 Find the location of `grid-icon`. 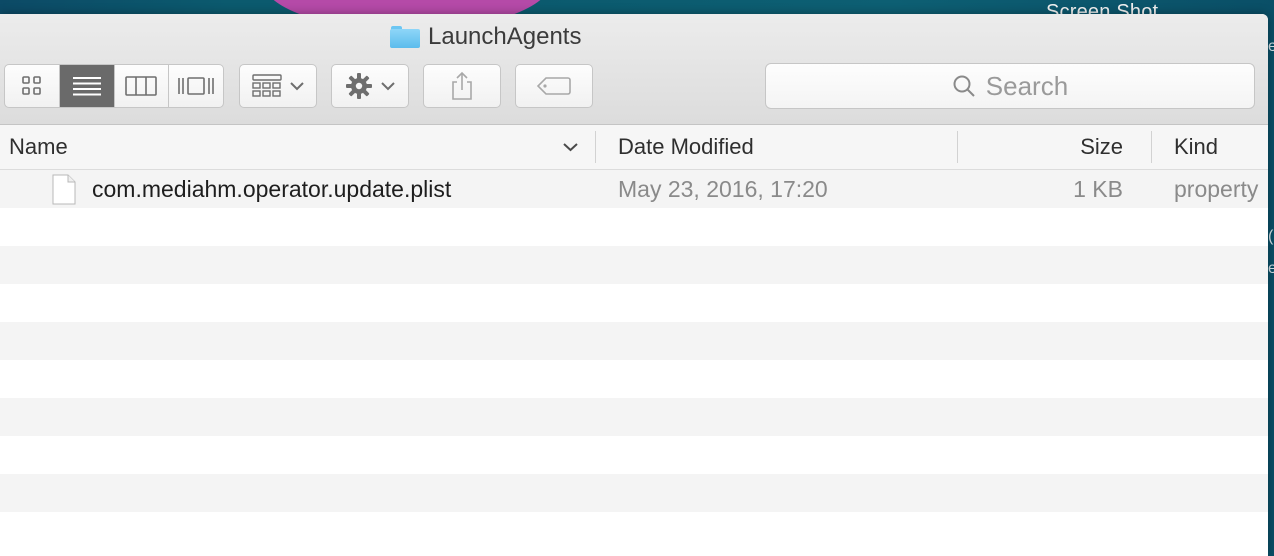

grid-icon is located at coordinates (31, 85).